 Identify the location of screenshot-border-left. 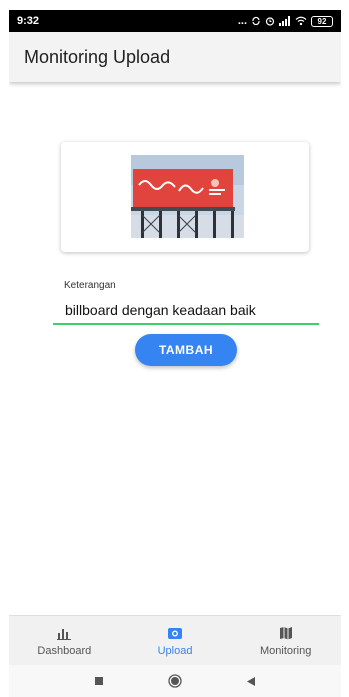
(4, 348).